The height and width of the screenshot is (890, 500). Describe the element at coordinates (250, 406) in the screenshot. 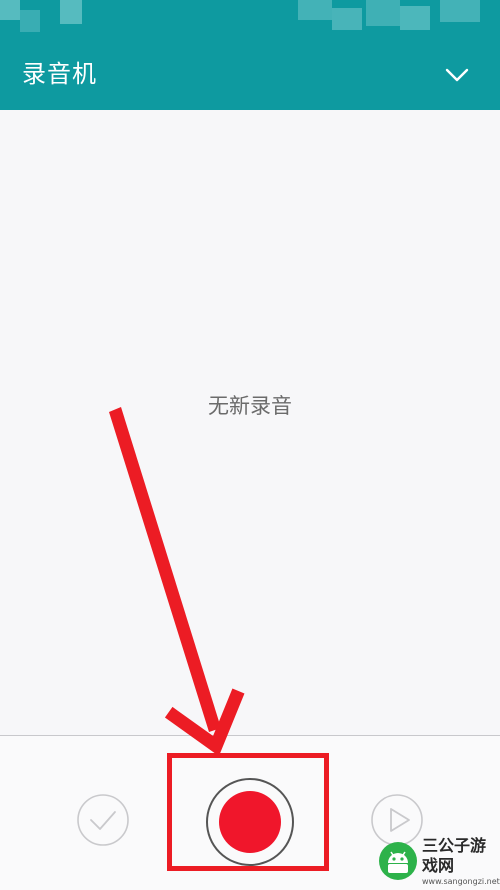

I see `empty-recordings-message: 无新录音` at that location.